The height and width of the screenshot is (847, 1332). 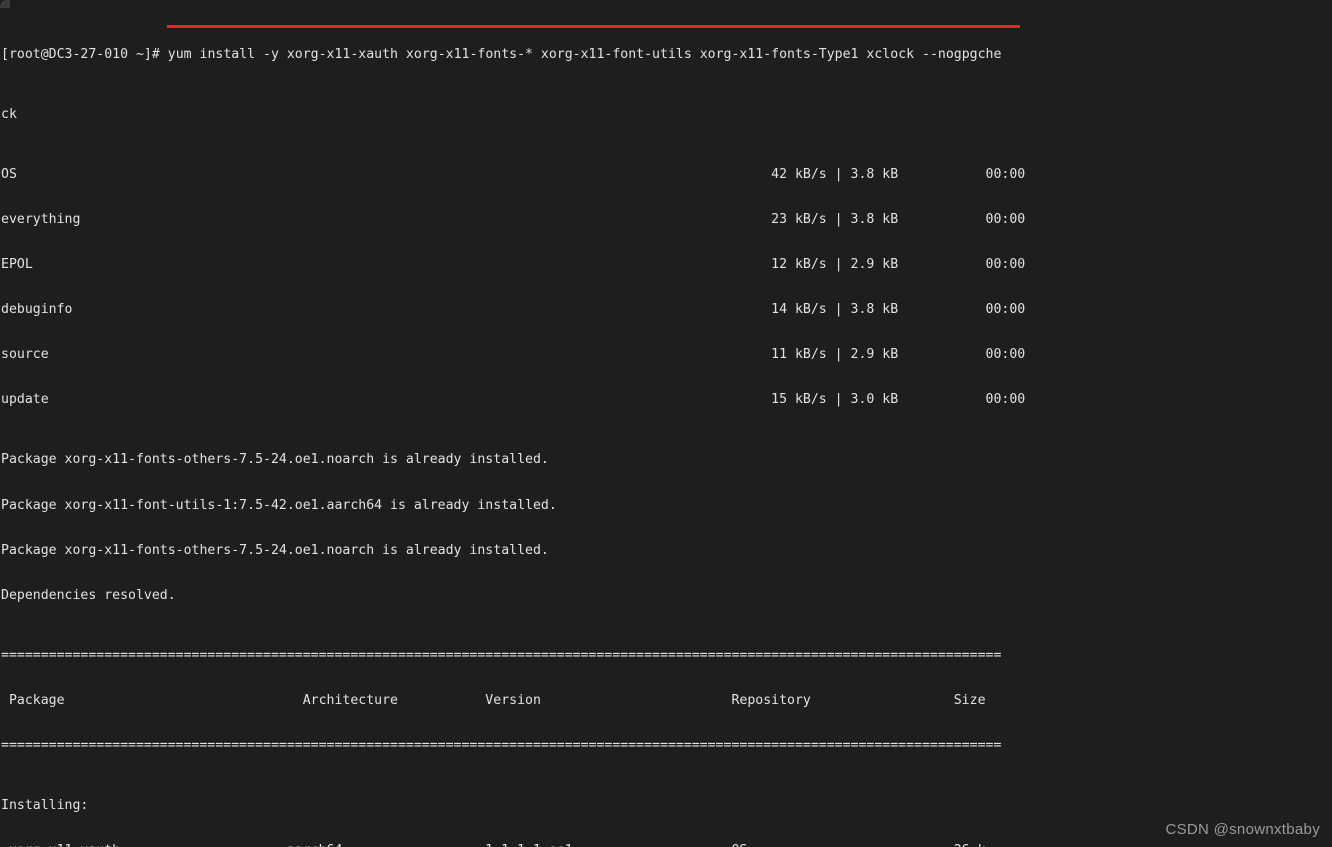 I want to click on csdn-watermark: CSDN @snownxtbaby, so click(x=1242, y=829).